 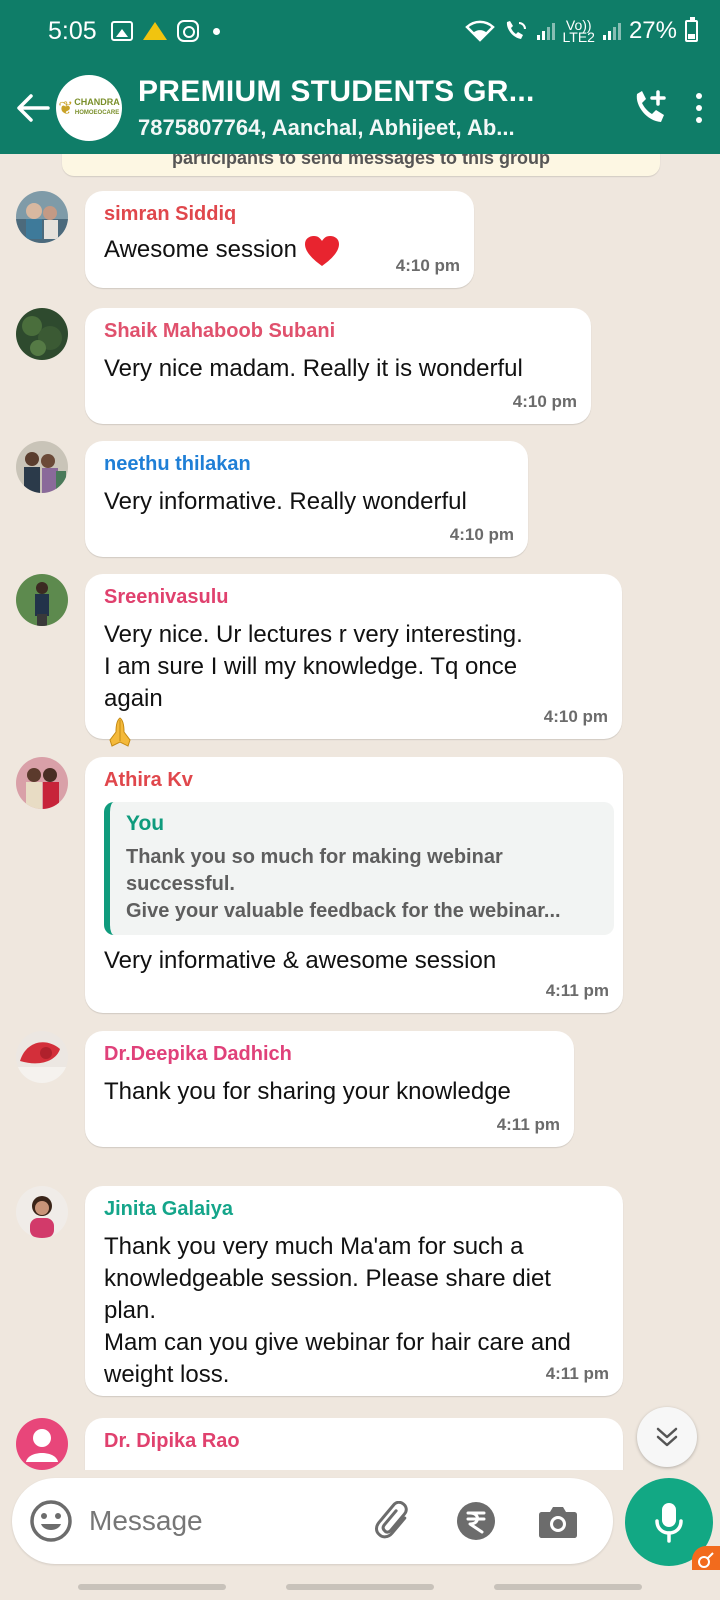 I want to click on camera-button, so click(x=558, y=1521).